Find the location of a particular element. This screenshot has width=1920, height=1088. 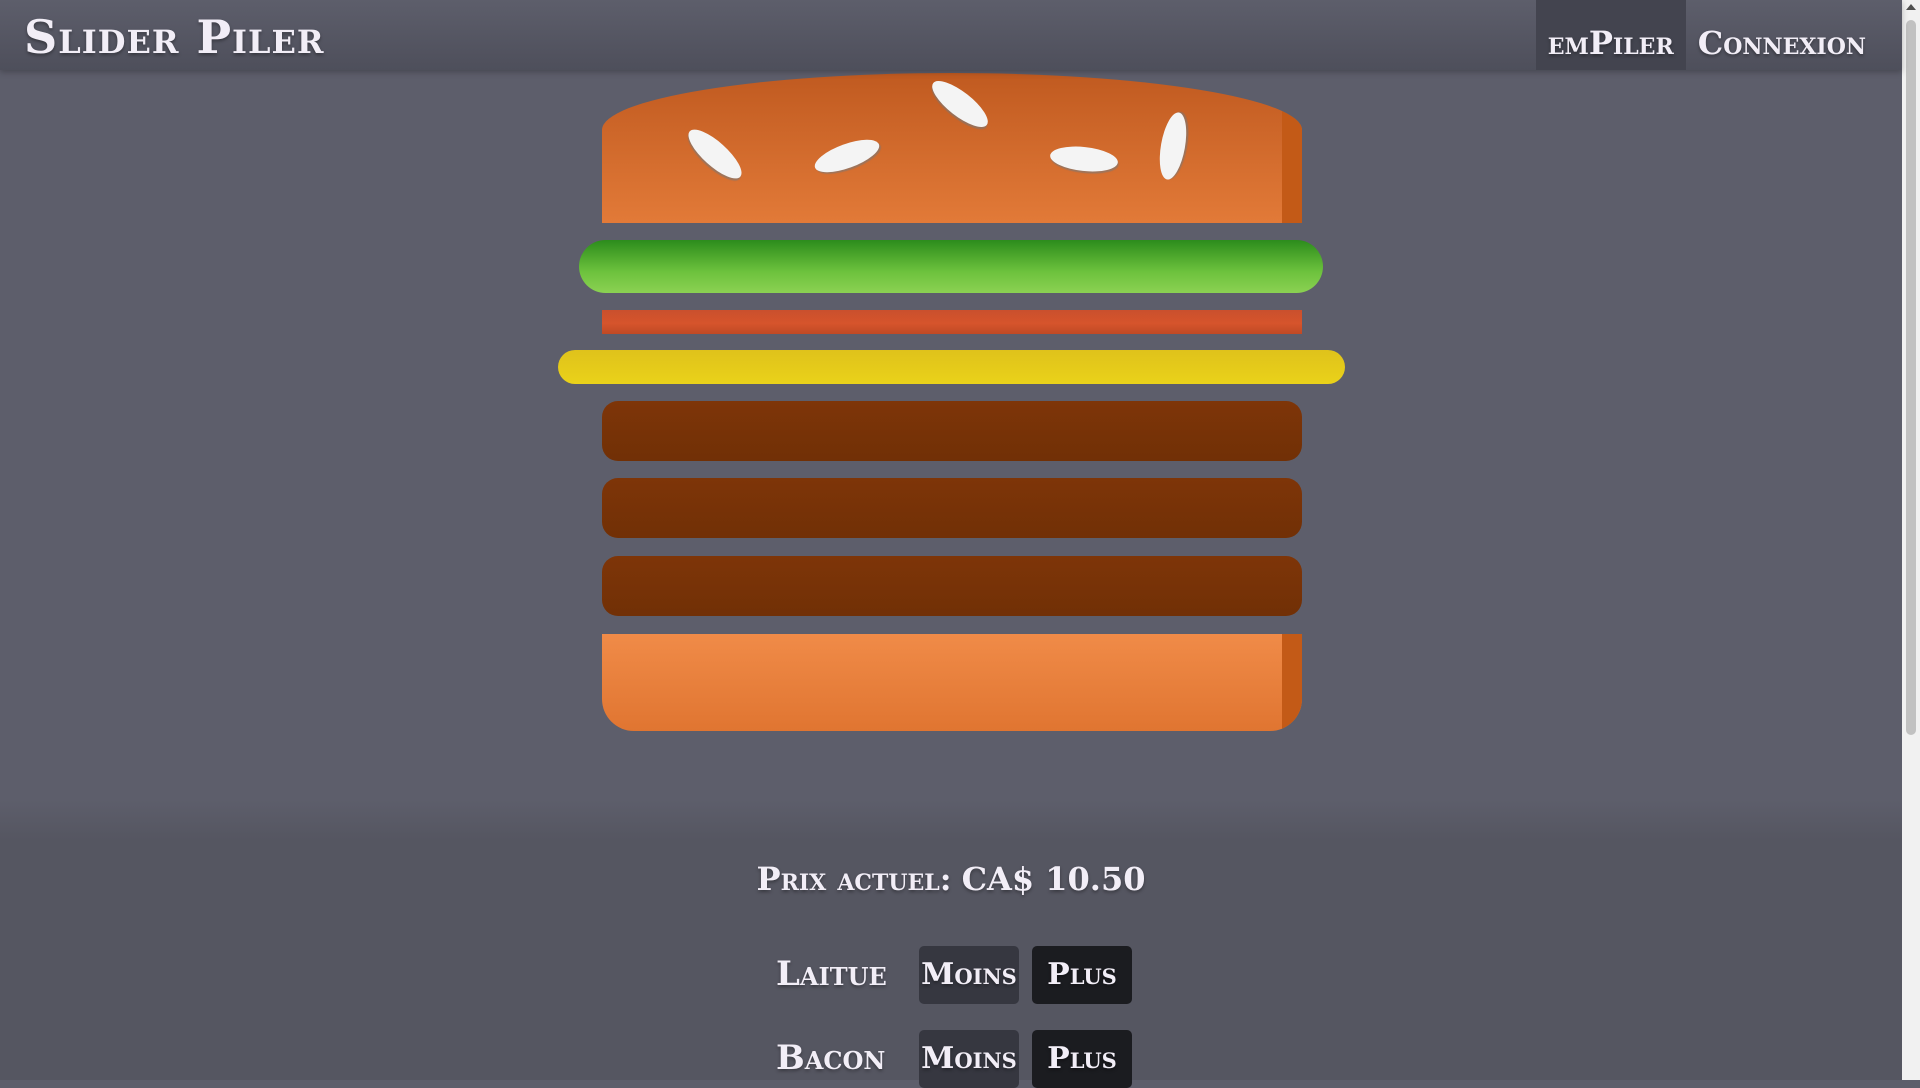

laitue-minus-button: Moins is located at coordinates (969, 975).